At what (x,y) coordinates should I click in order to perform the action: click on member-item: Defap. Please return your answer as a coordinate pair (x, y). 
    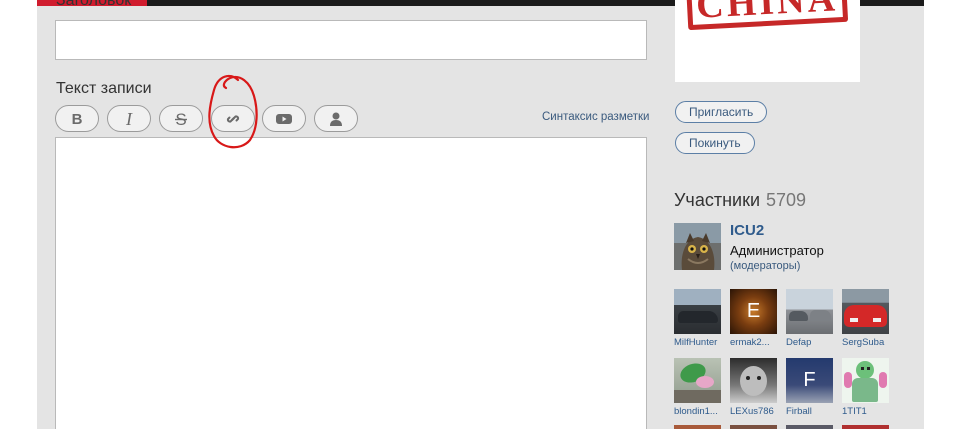
    Looking at the image, I should click on (809, 318).